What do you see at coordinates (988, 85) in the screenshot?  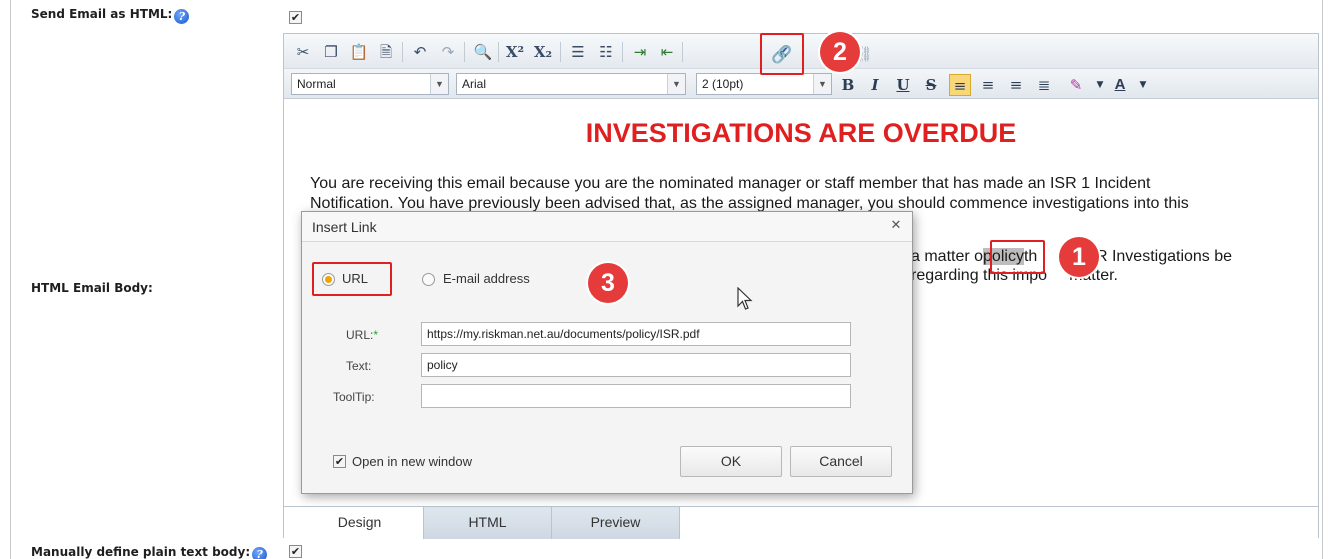 I see `align-center-icon: ≡` at bounding box center [988, 85].